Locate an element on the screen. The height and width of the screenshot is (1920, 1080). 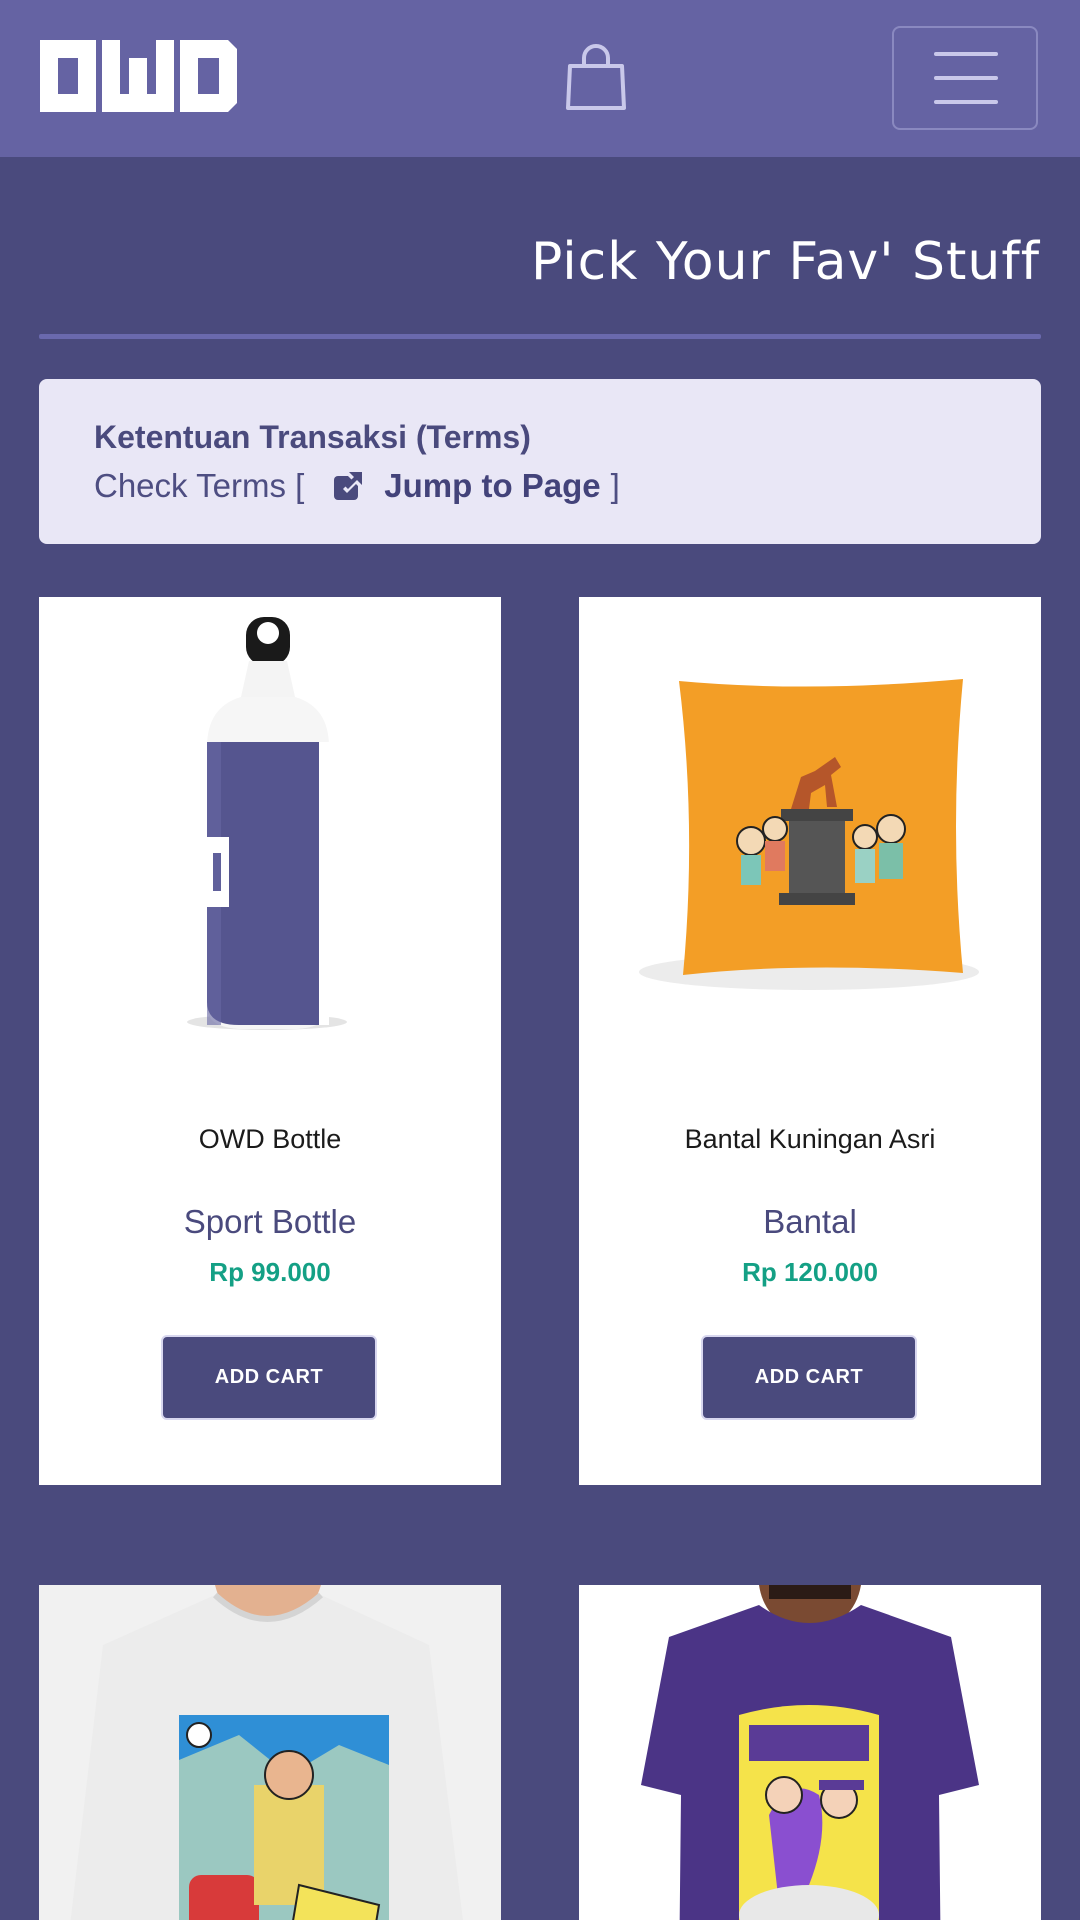
product-price: Rp 99.000 is located at coordinates (270, 1272).